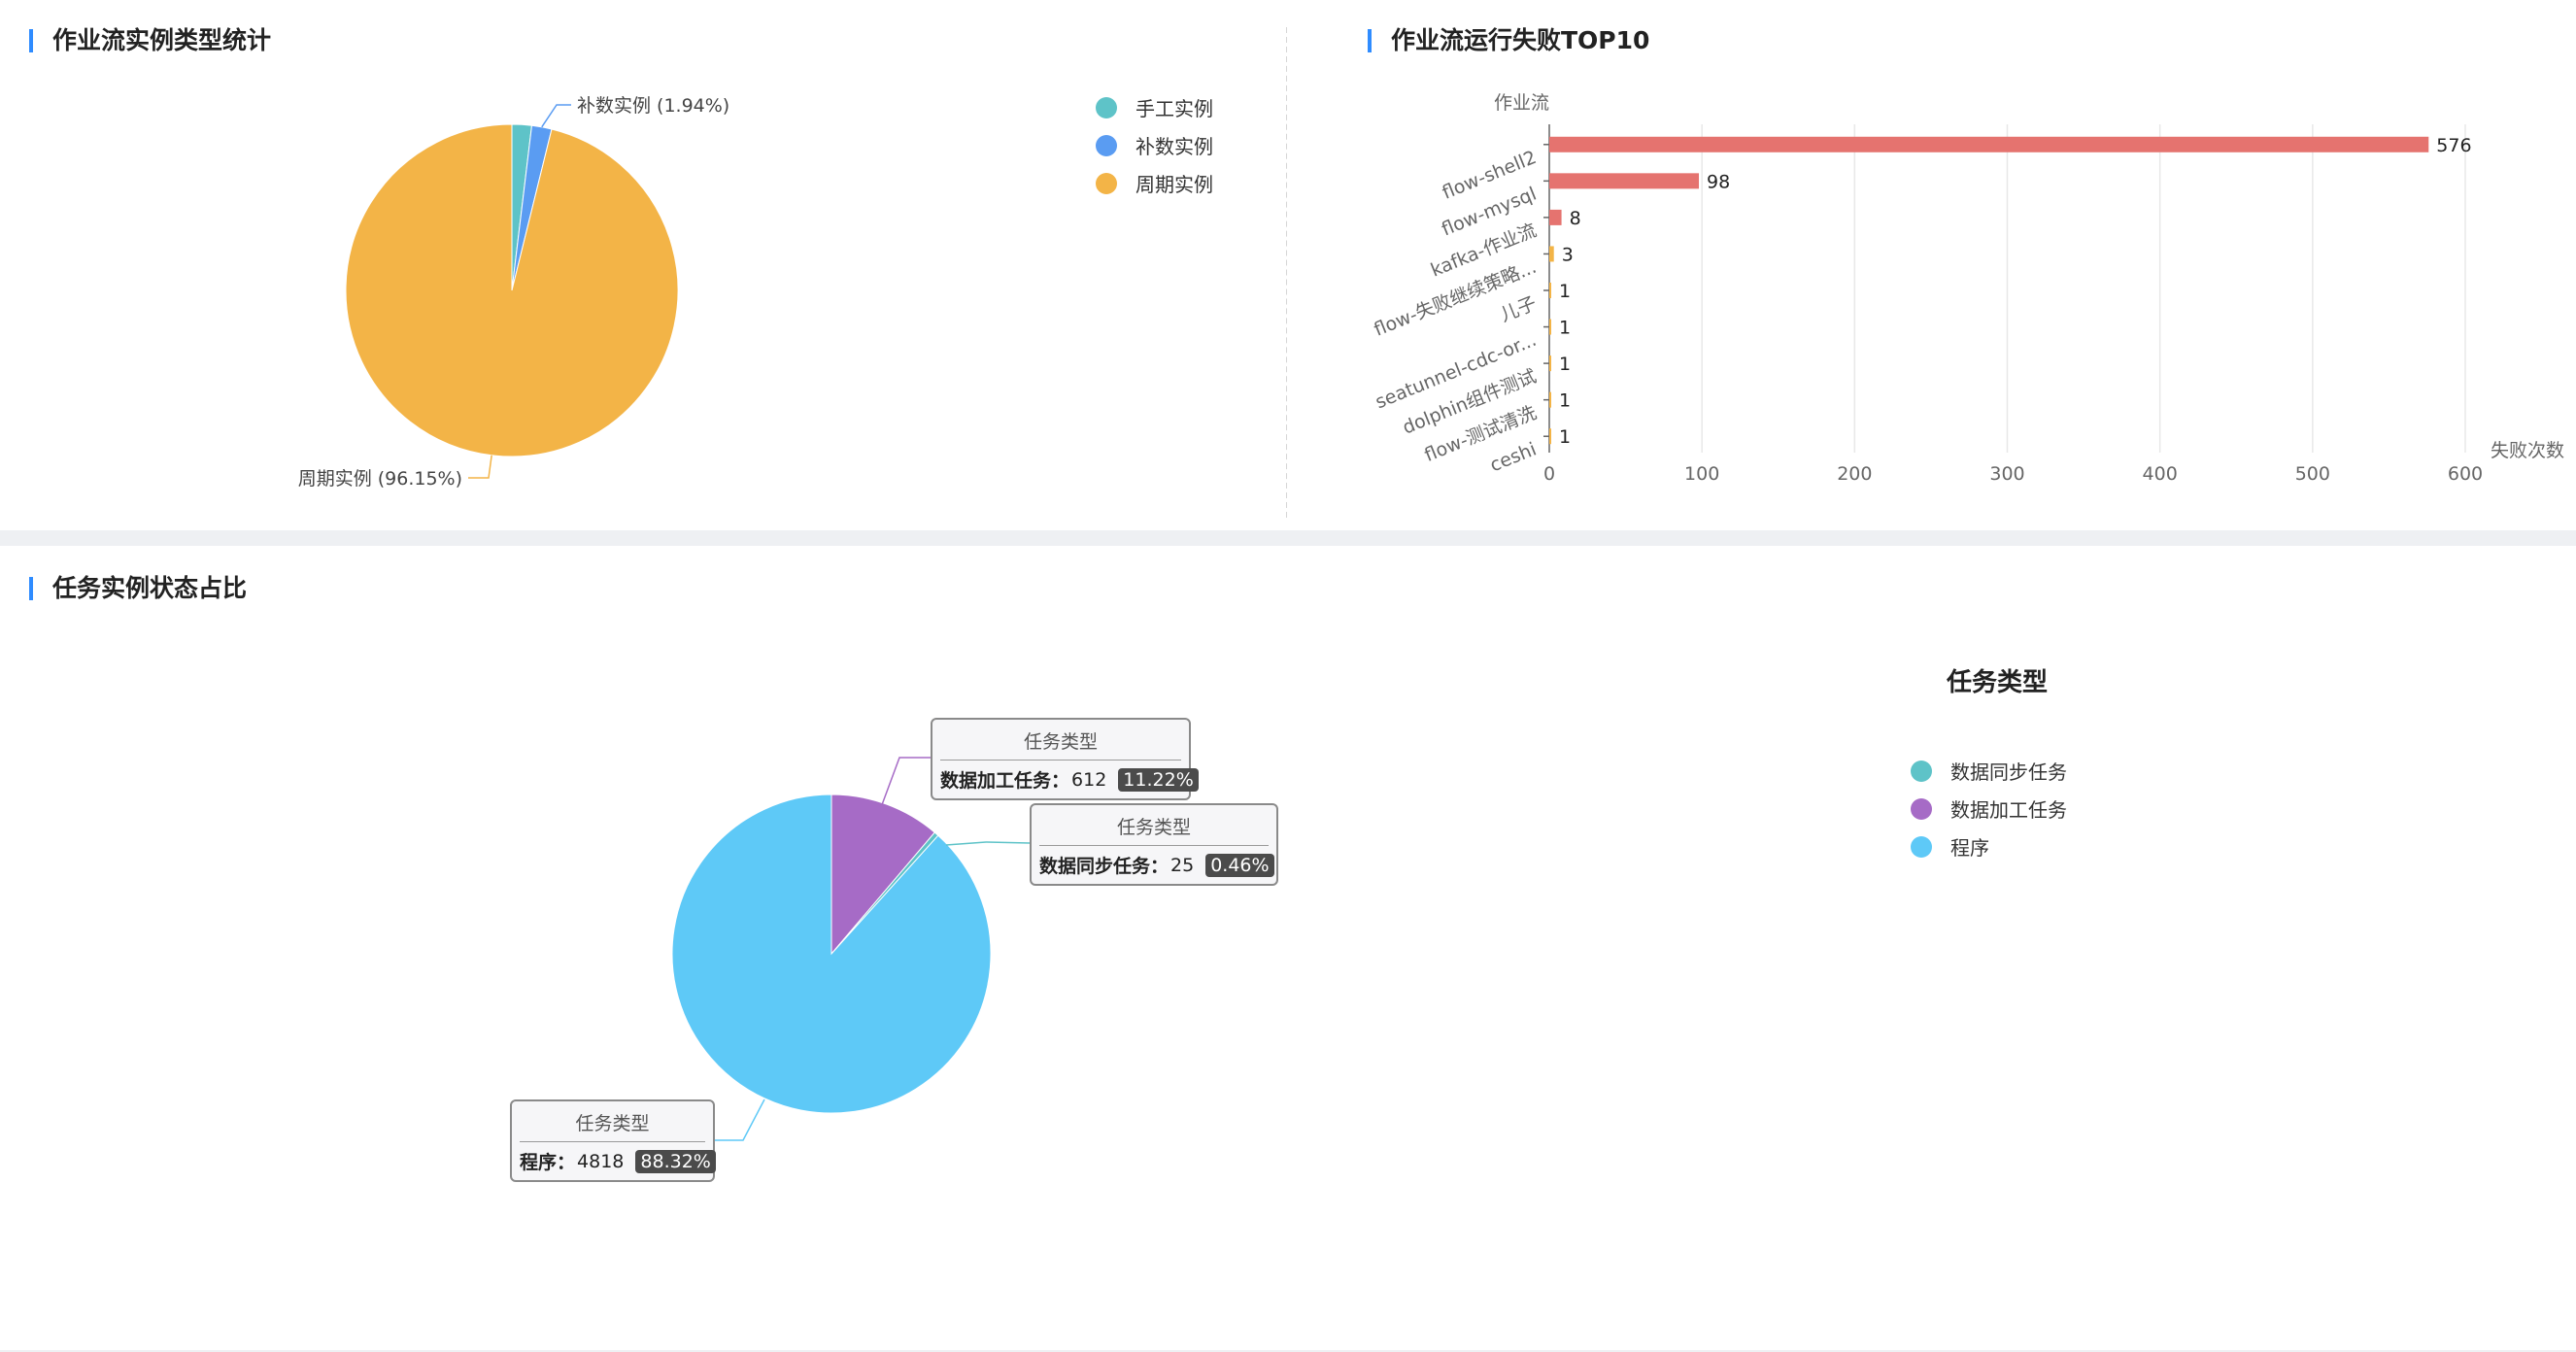 This screenshot has height=1352, width=2576. I want to click on bar-value-label: 98, so click(1718, 181).